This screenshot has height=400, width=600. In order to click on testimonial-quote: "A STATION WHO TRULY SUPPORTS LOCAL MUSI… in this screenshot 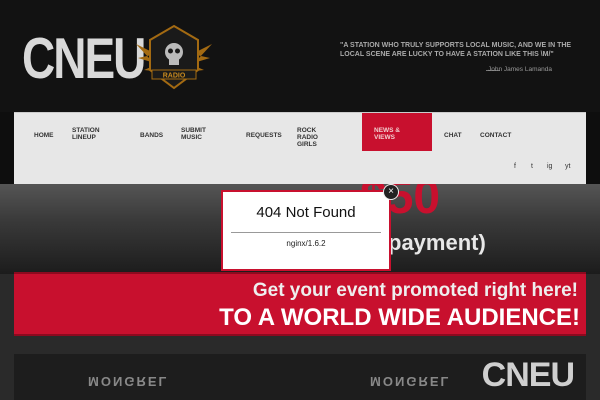, I will do `click(456, 50)`.